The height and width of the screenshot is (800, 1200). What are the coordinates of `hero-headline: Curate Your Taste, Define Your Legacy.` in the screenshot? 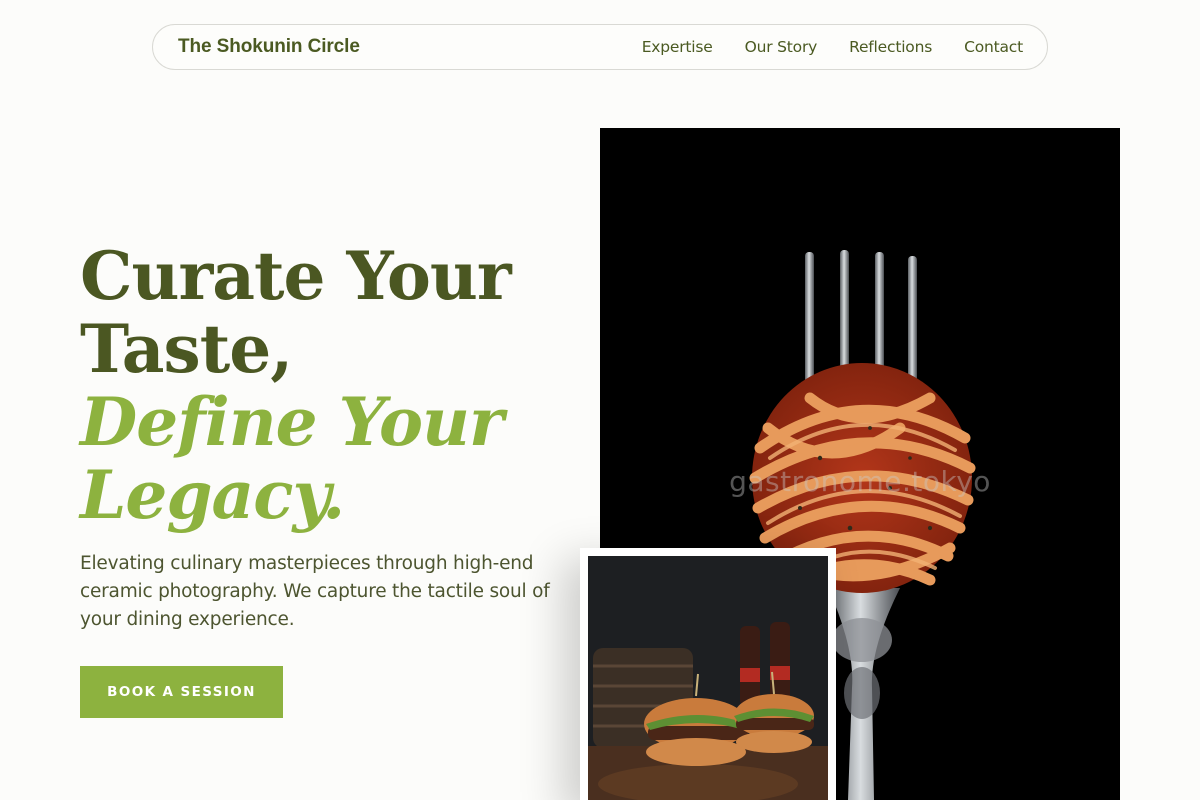 It's located at (296, 385).